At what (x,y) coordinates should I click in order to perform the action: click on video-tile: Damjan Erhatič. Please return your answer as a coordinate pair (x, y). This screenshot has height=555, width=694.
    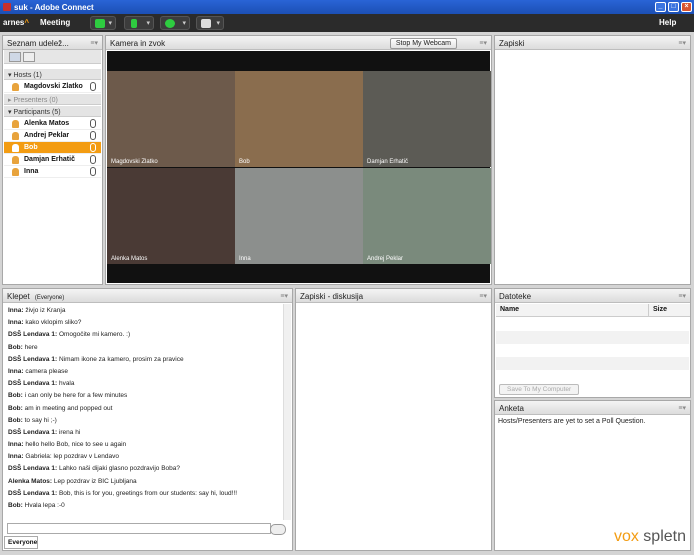
    Looking at the image, I should click on (427, 119).